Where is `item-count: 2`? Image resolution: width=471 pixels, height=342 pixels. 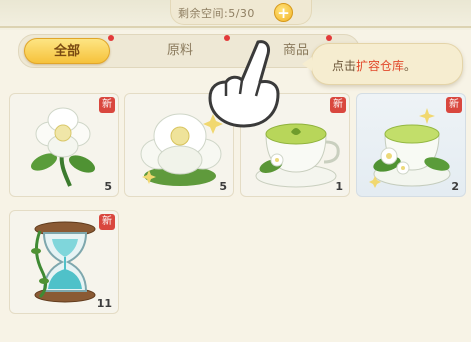
item-count: 2 is located at coordinates (455, 186).